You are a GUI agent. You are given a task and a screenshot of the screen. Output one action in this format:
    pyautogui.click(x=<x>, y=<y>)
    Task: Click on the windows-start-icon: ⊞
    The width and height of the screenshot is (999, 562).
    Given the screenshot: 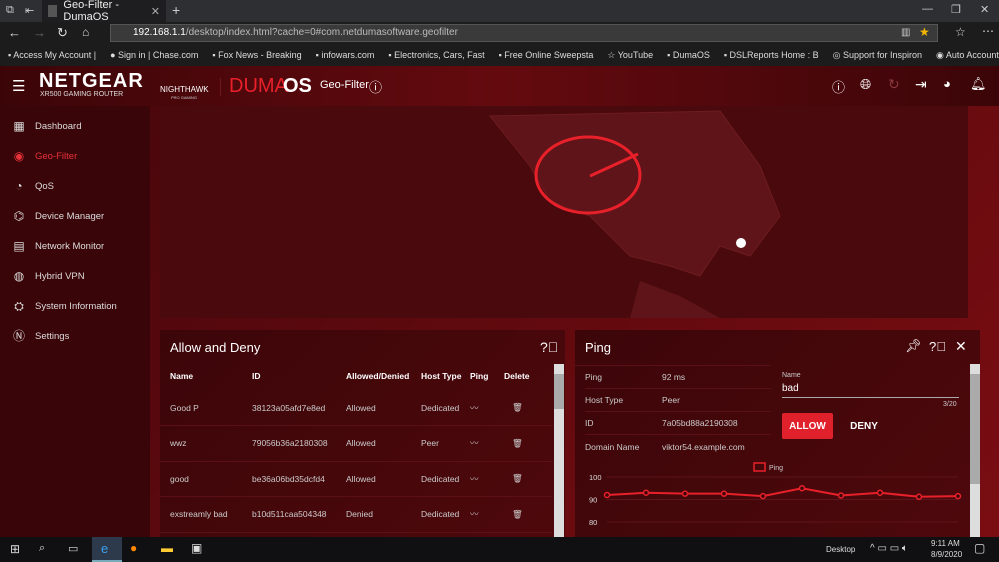 What is the action you would take?
    pyautogui.click(x=15, y=549)
    